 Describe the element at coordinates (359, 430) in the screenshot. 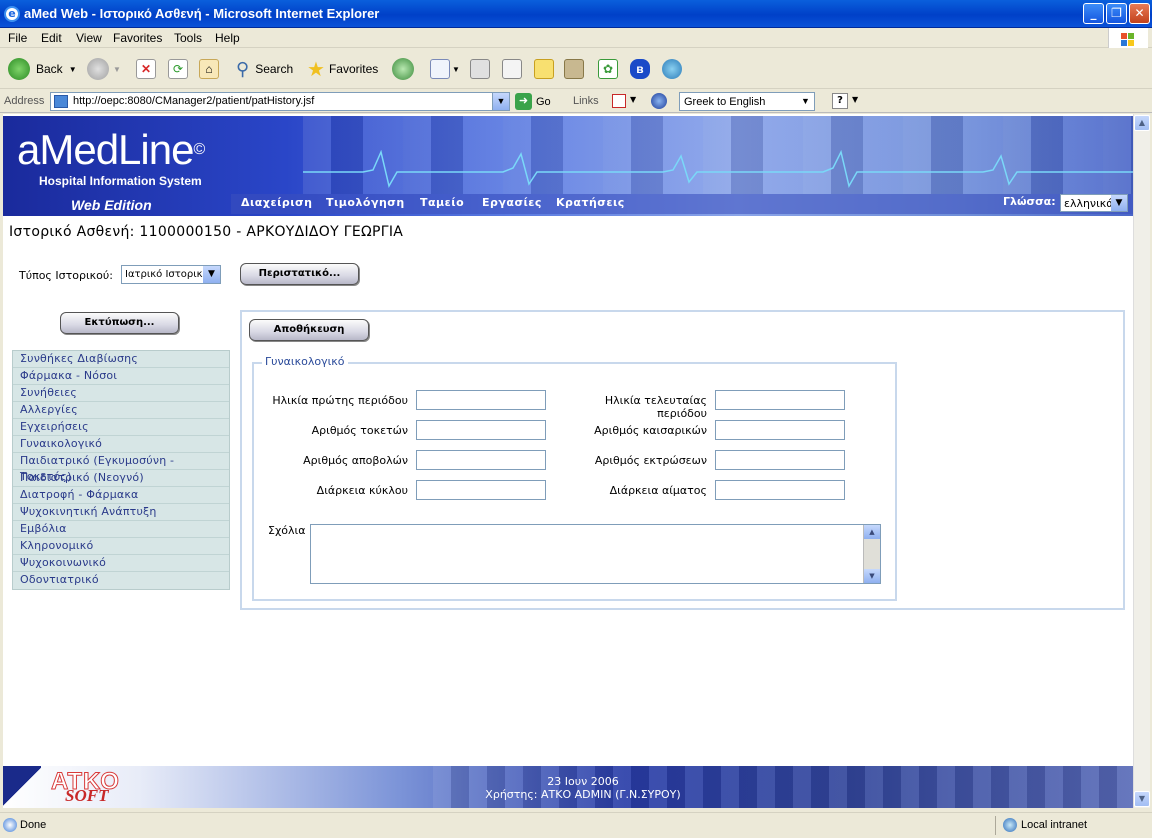

I see `field-label-births: Αριθμός τοκετών` at that location.